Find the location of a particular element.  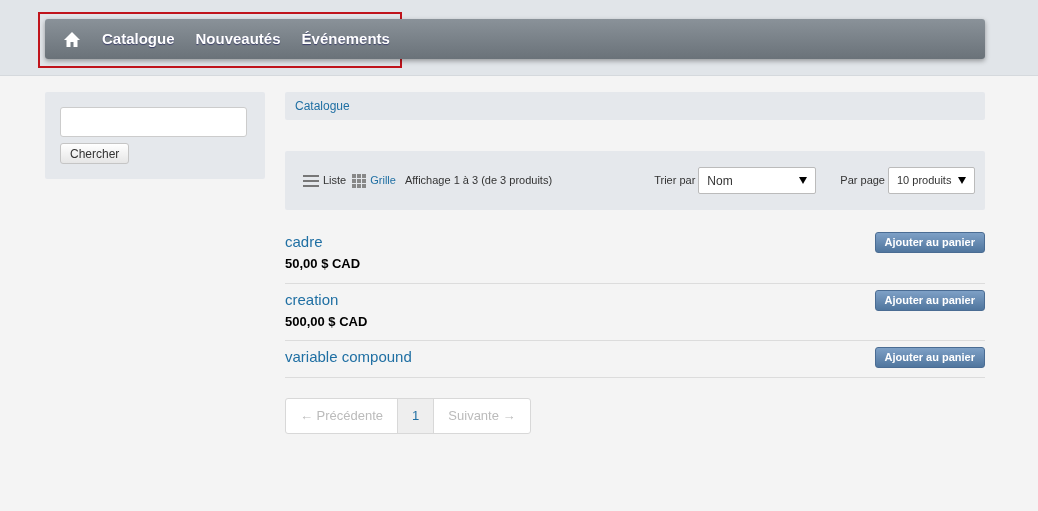

home-icon is located at coordinates (72, 39).